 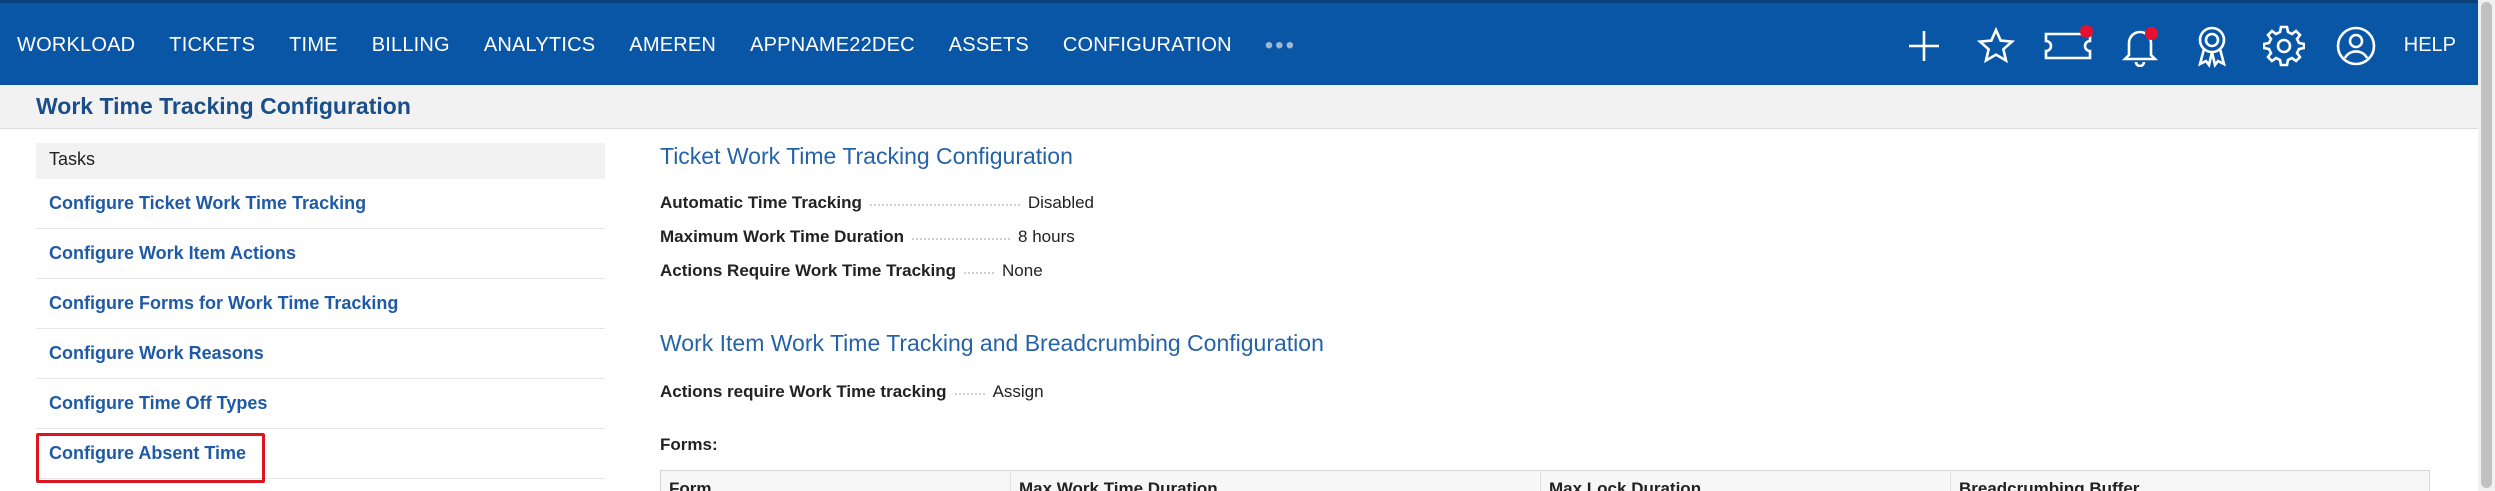 I want to click on task-configure-absent-time-label: Configure Absent Time, so click(x=148, y=453).